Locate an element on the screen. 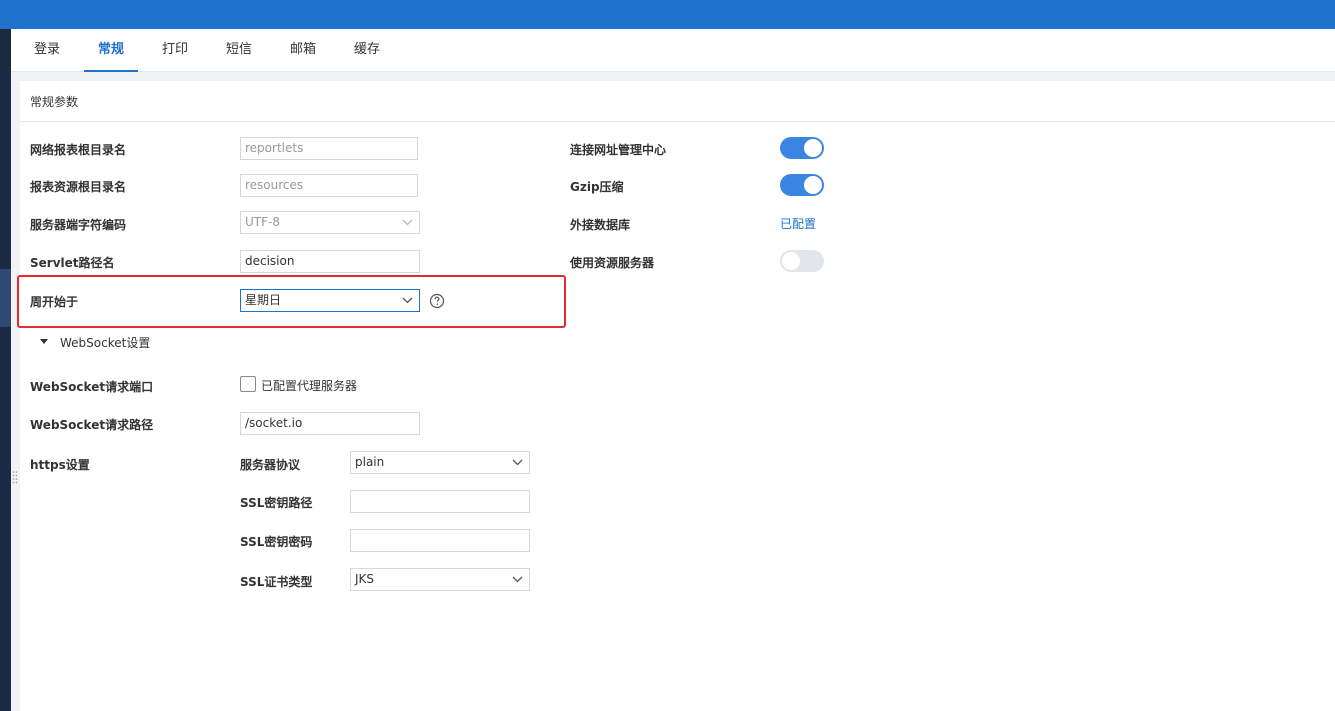 The height and width of the screenshot is (711, 1335). tab-cache: 缓存 is located at coordinates (367, 50).